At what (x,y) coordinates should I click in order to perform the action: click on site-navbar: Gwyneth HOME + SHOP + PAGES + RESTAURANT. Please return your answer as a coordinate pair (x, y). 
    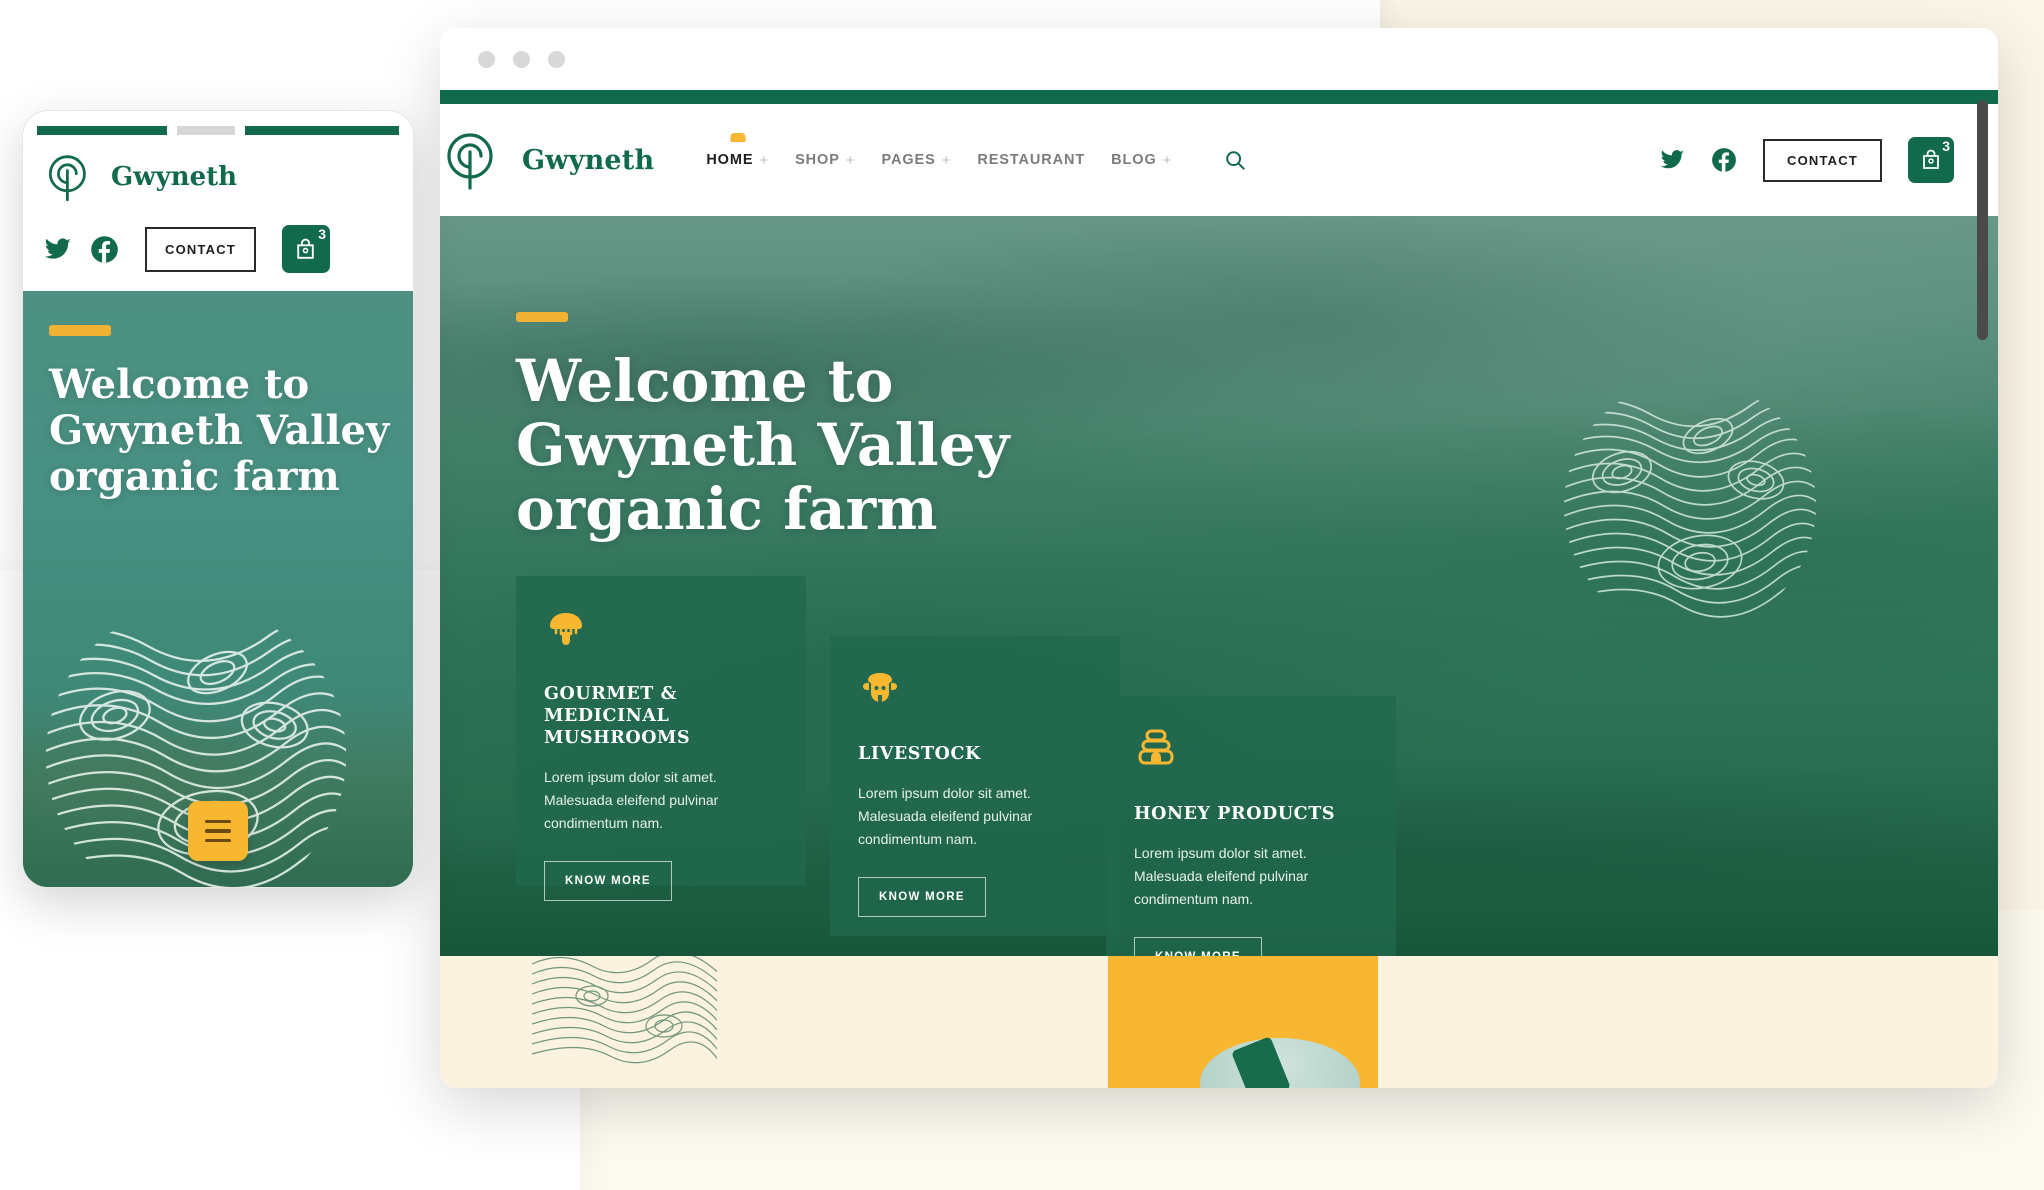
    Looking at the image, I should click on (1219, 160).